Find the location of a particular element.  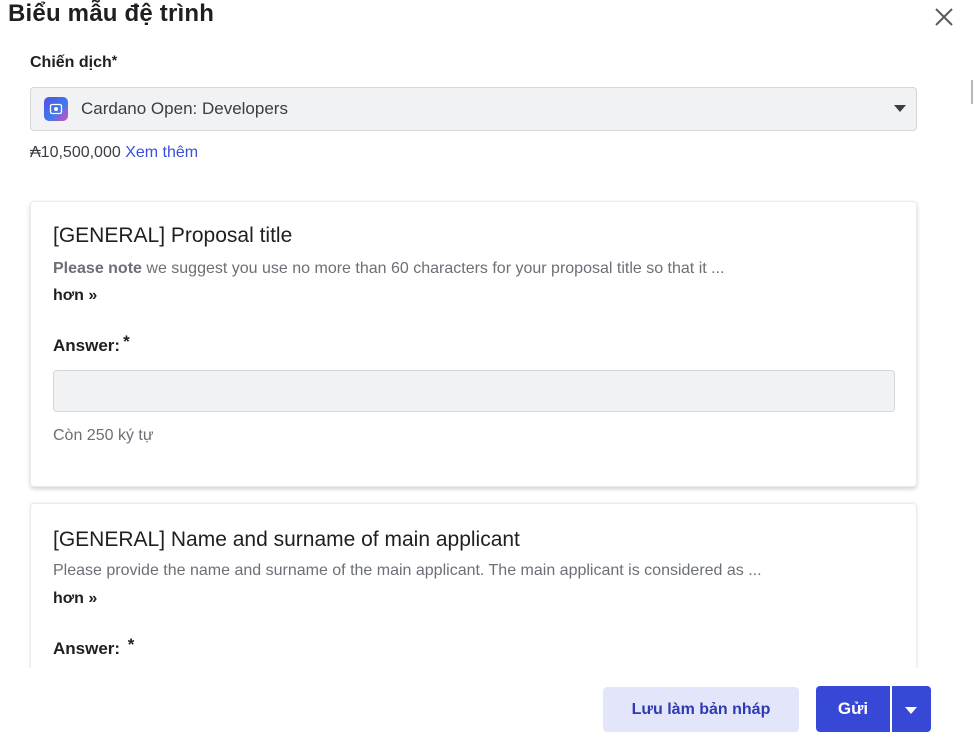

send-options-button is located at coordinates (911, 709).